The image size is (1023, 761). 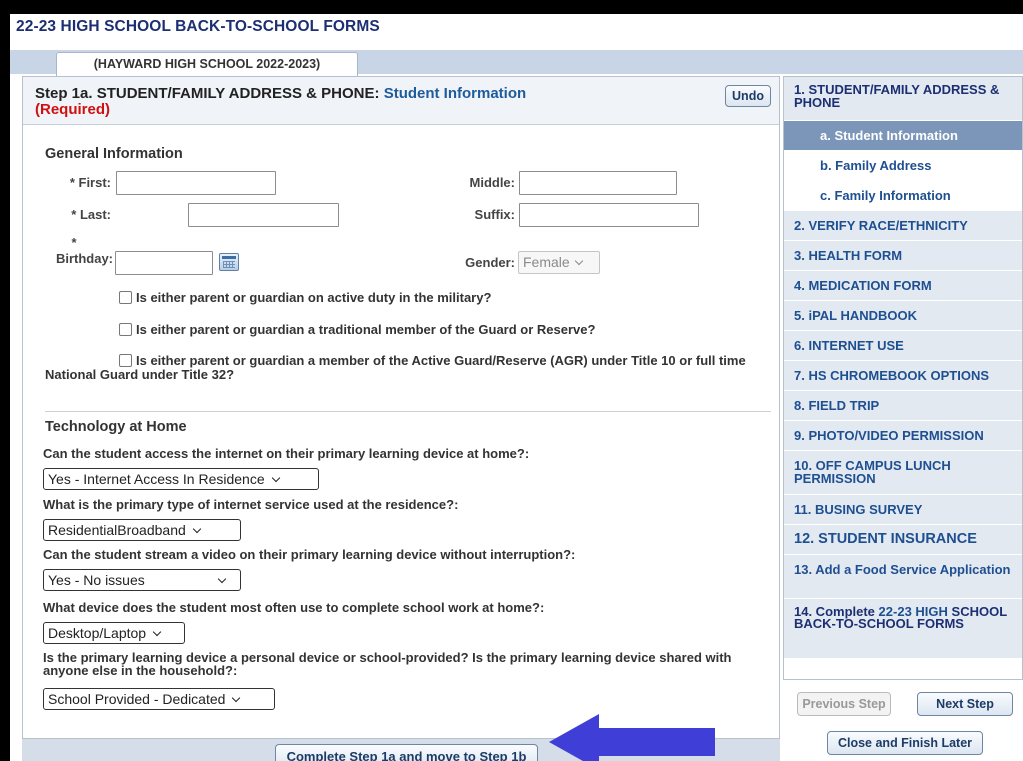 I want to click on required-label: (Required), so click(x=72, y=109).